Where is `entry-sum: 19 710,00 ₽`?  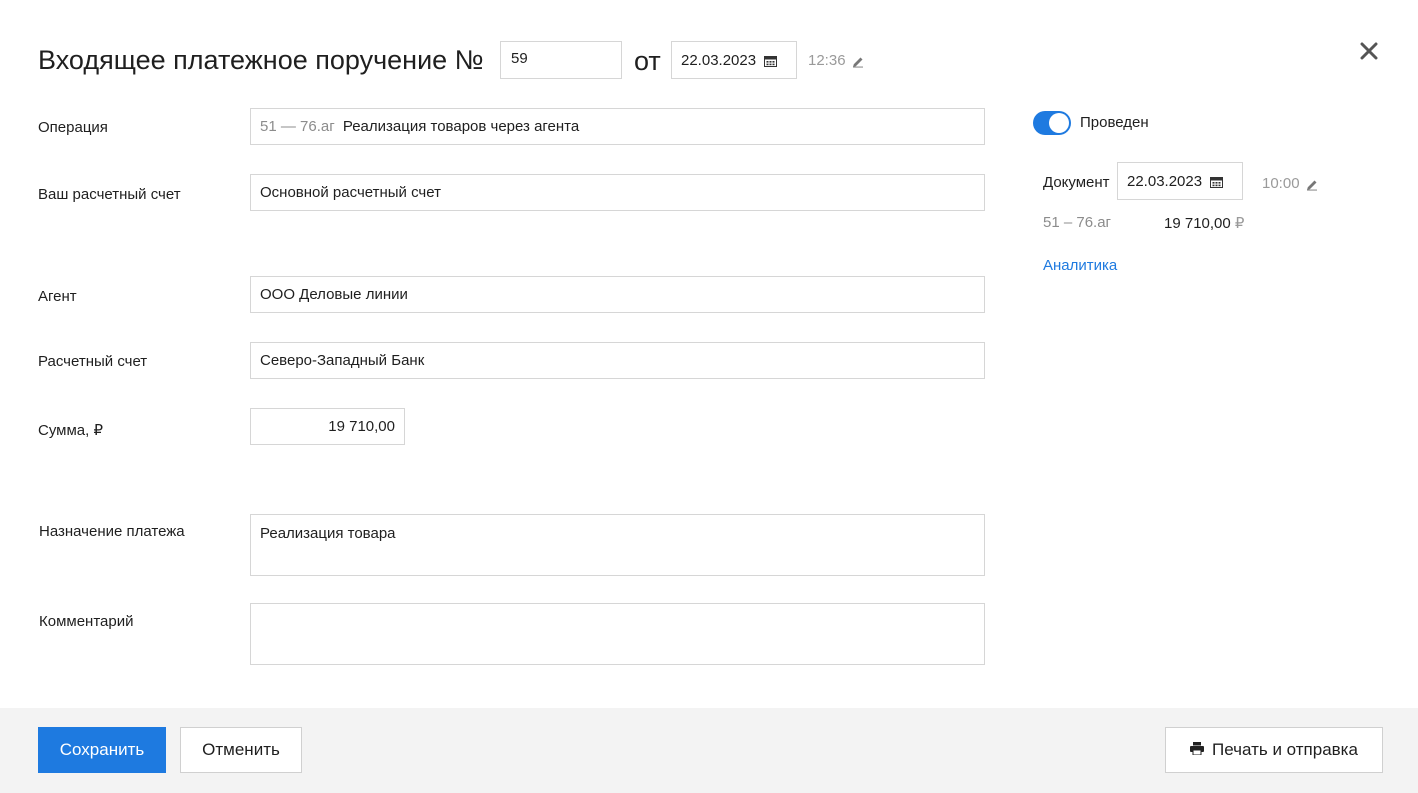 entry-sum: 19 710,00 ₽ is located at coordinates (1204, 223).